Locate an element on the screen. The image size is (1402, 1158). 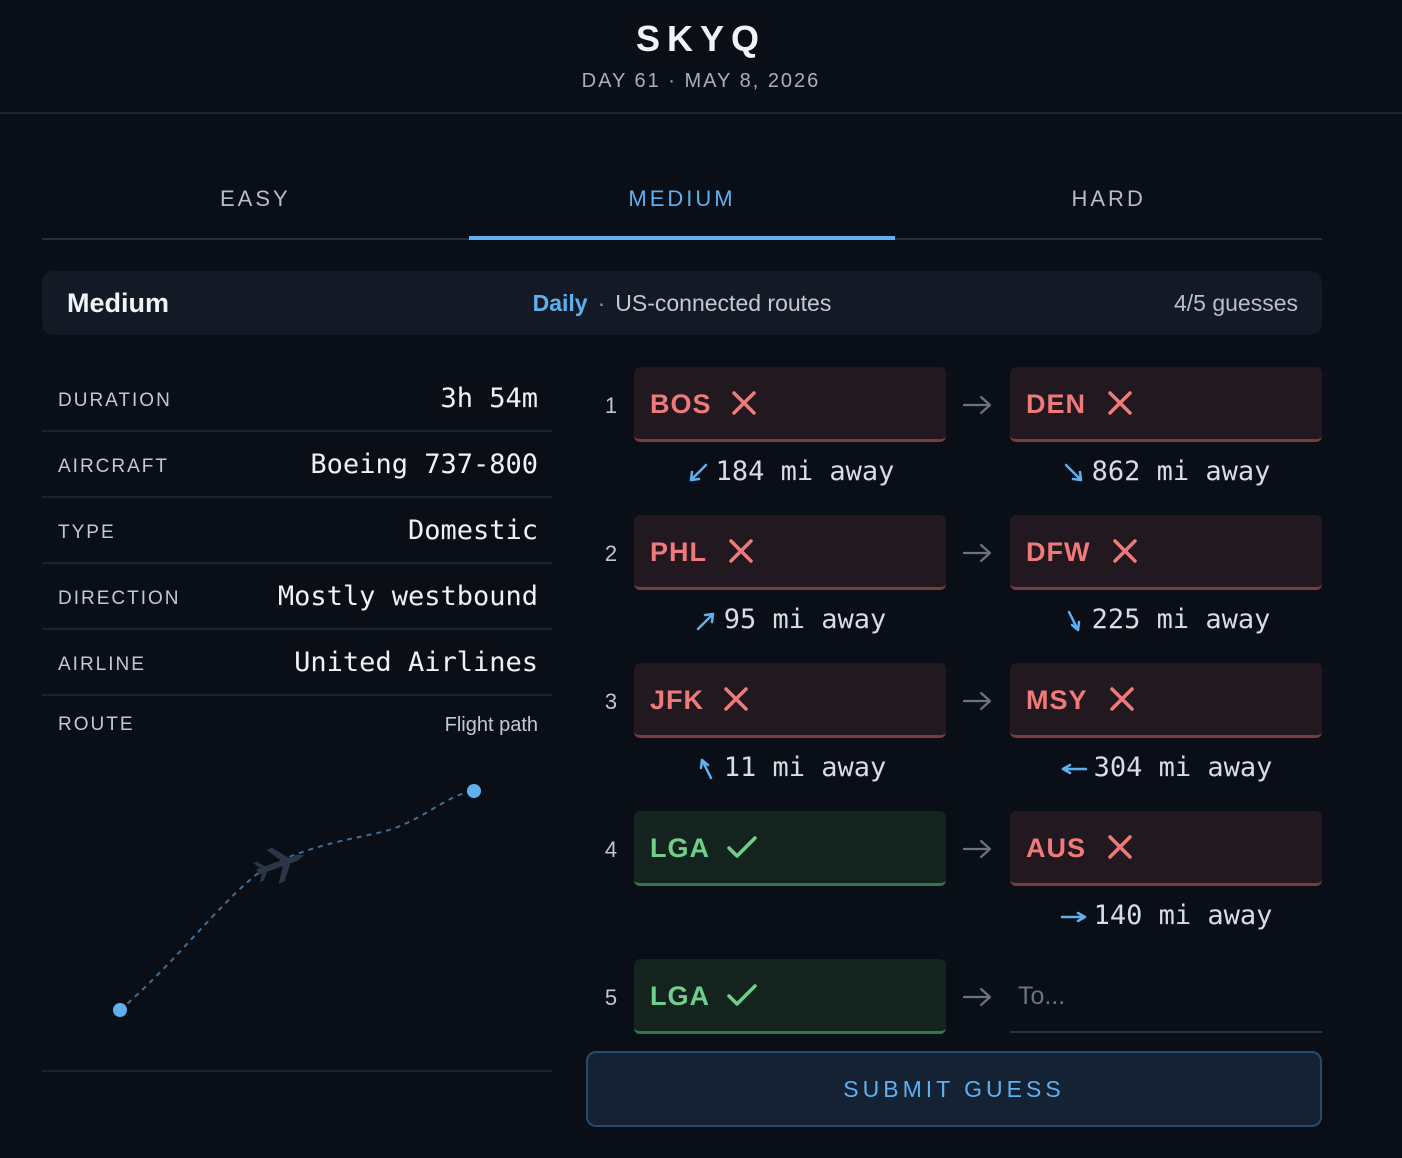
destination-dot is located at coordinates (474, 791).